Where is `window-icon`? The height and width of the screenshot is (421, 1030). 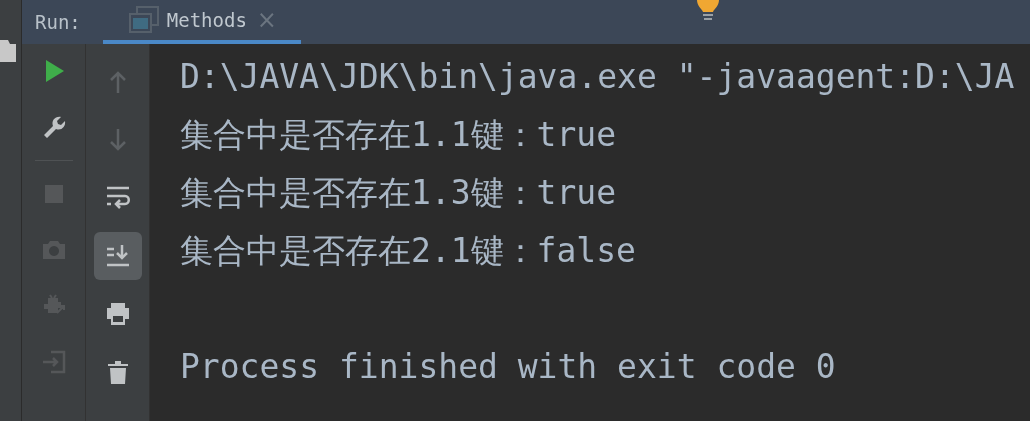
window-icon is located at coordinates (143, 20).